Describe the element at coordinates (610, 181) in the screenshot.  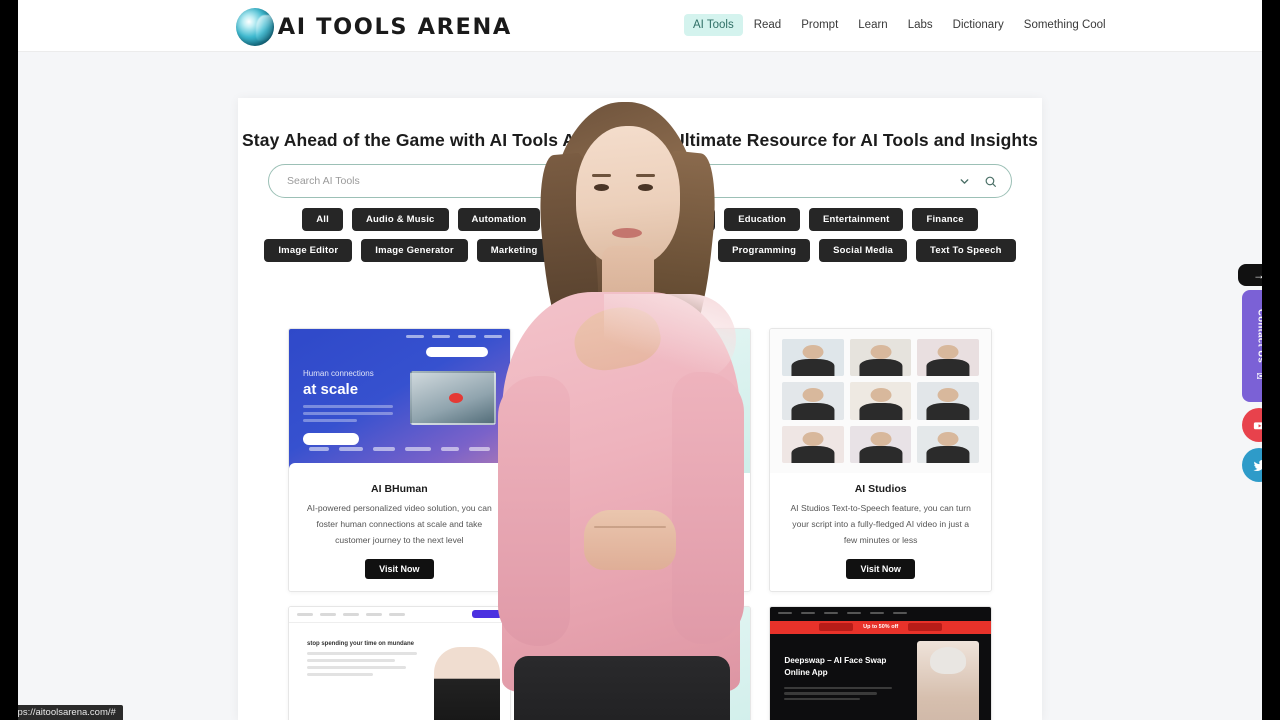
I see `search-input` at that location.